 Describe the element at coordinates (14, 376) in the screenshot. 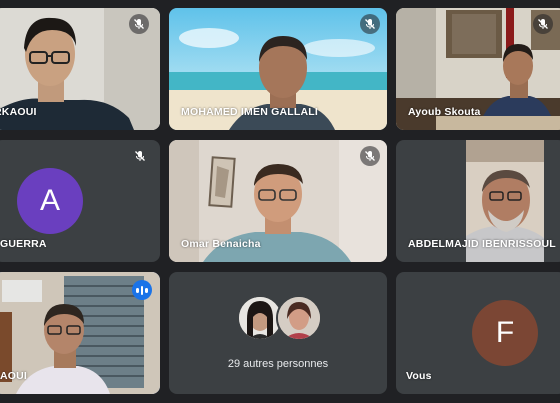

I see `participant-name: AOUI` at that location.